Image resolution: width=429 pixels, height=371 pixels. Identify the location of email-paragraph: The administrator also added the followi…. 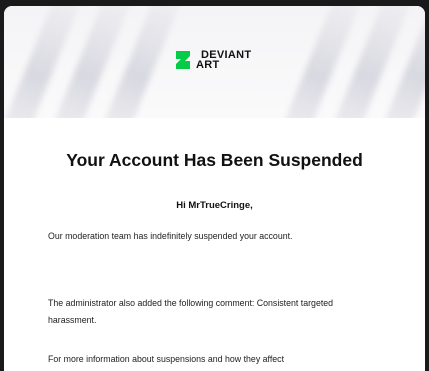
(191, 311).